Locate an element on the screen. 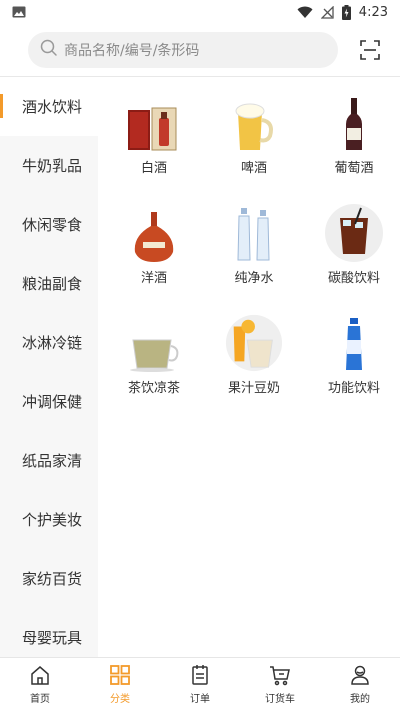 Image resolution: width=400 pixels, height=711 pixels. tab-category: 分类 is located at coordinates (120, 684).